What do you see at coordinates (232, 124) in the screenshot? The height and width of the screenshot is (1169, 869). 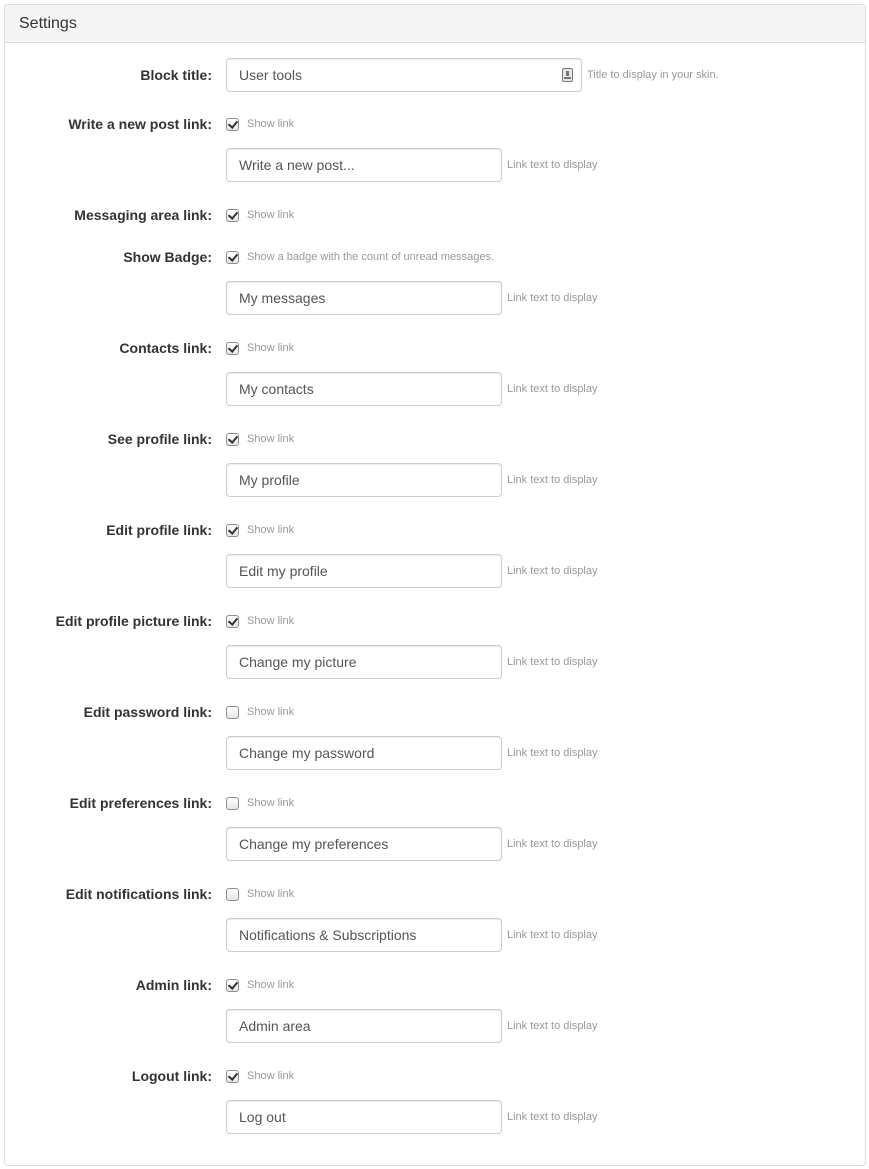 I see `write-post-checkbox` at bounding box center [232, 124].